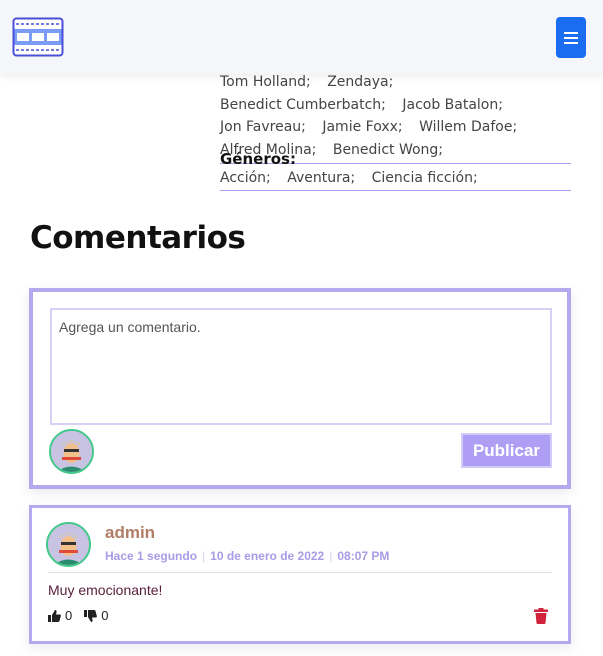 The height and width of the screenshot is (656, 603). I want to click on comment-author: admin, so click(130, 533).